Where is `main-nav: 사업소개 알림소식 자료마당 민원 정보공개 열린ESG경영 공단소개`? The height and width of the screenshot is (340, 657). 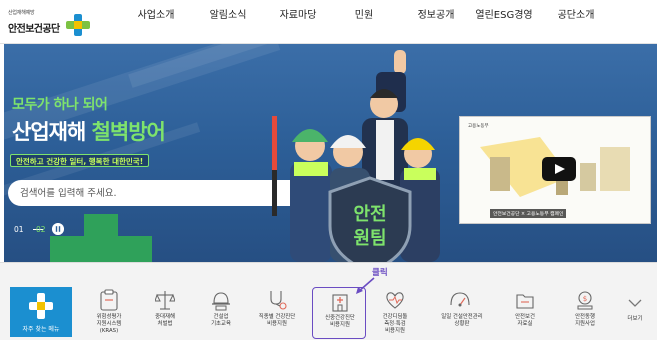
main-nav: 사업소개 알림소식 자료마당 민원 정보공개 열린ESG경영 공단소개 is located at coordinates (385, 22).